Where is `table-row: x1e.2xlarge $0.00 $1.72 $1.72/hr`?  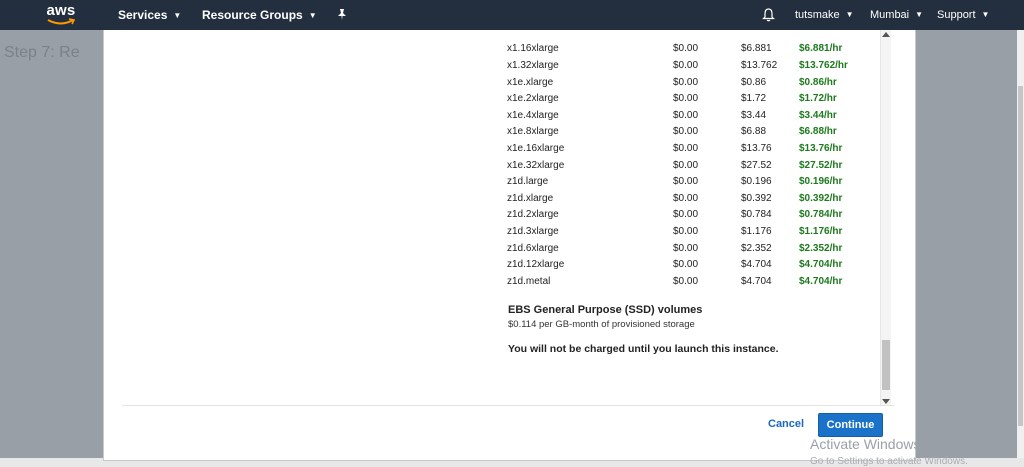
table-row: x1e.2xlarge $0.00 $1.72 $1.72/hr is located at coordinates (682, 98).